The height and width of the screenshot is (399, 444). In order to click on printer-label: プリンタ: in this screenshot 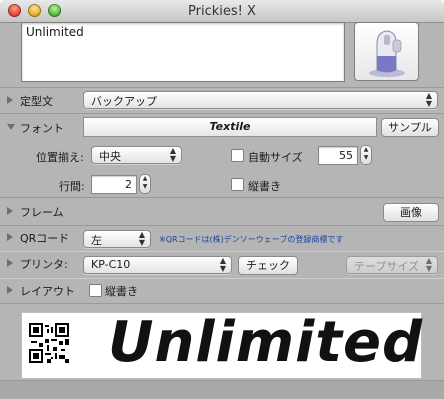, I will do `click(44, 264)`.